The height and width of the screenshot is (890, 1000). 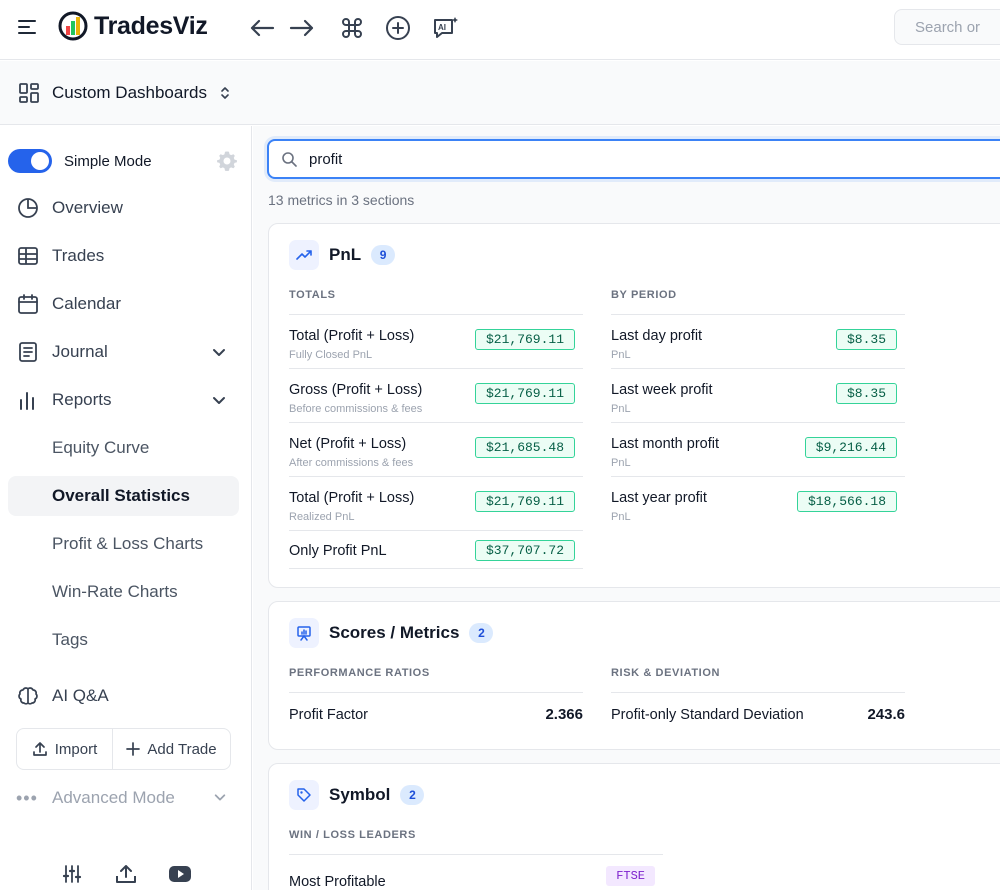 What do you see at coordinates (394, 632) in the screenshot?
I see `section-title: Scores / Metrics` at bounding box center [394, 632].